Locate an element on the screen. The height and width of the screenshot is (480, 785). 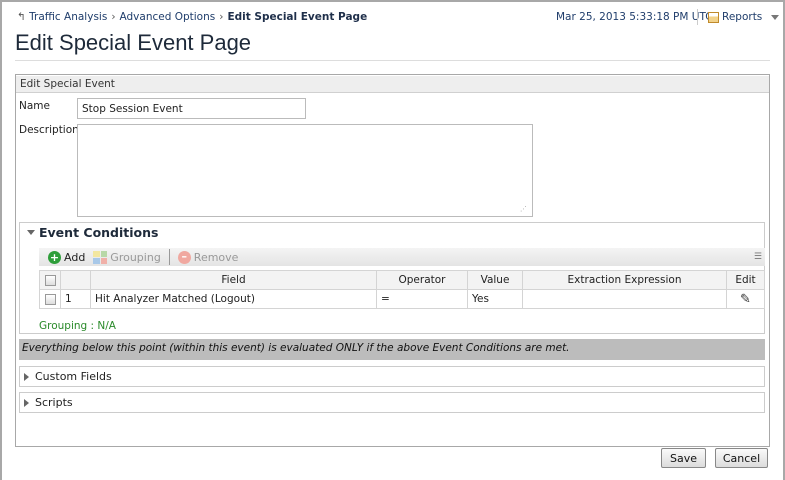
reports-menu: Reports is located at coordinates (744, 17).